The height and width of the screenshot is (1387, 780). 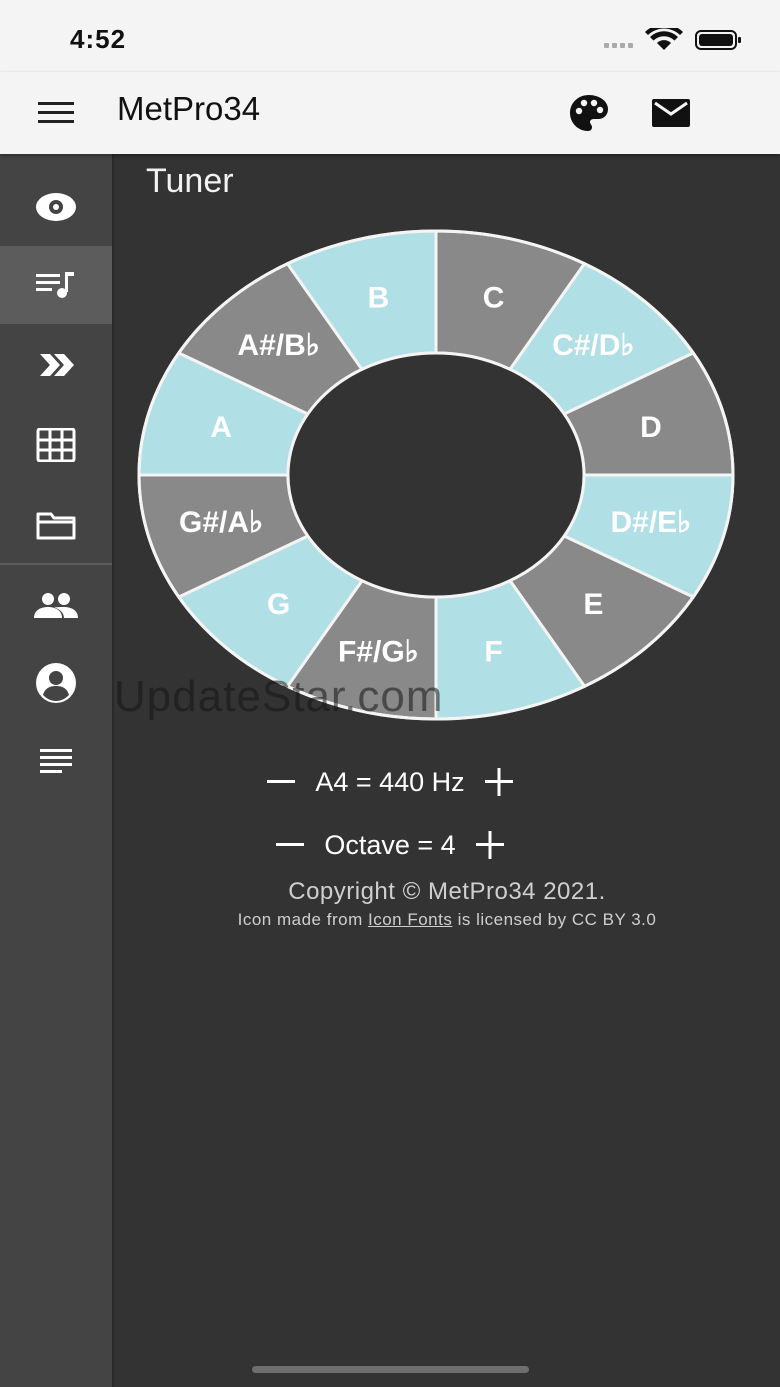 I want to click on account-circle-icon, so click(x=56, y=683).